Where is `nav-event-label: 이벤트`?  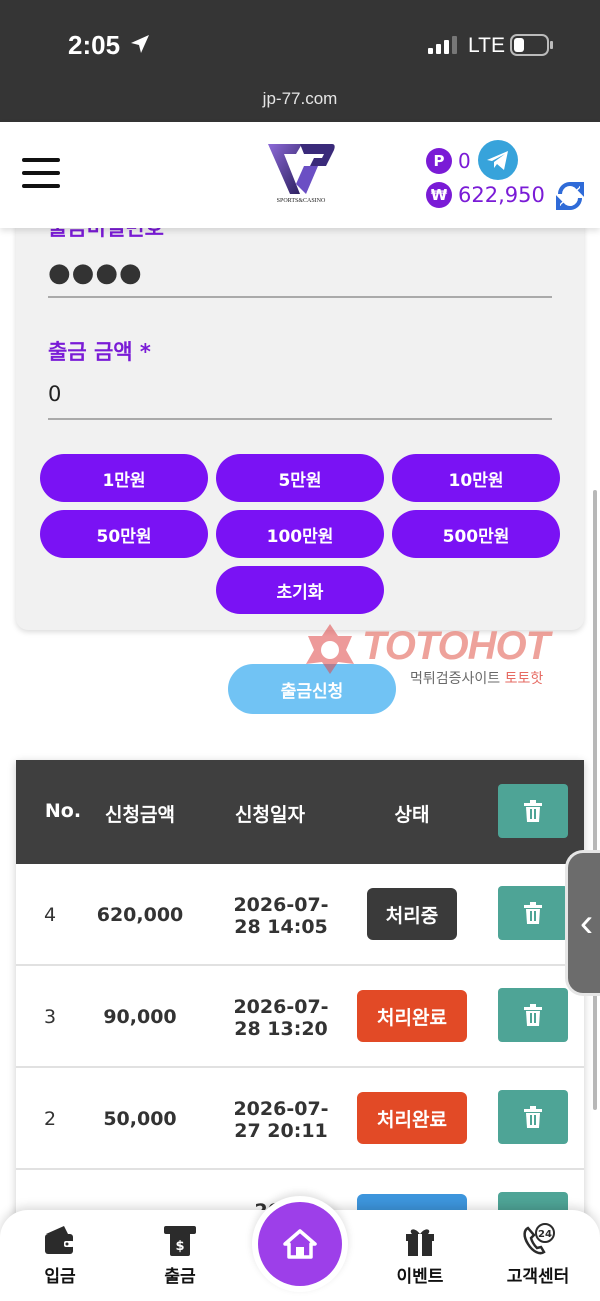 nav-event-label: 이벤트 is located at coordinates (420, 1277).